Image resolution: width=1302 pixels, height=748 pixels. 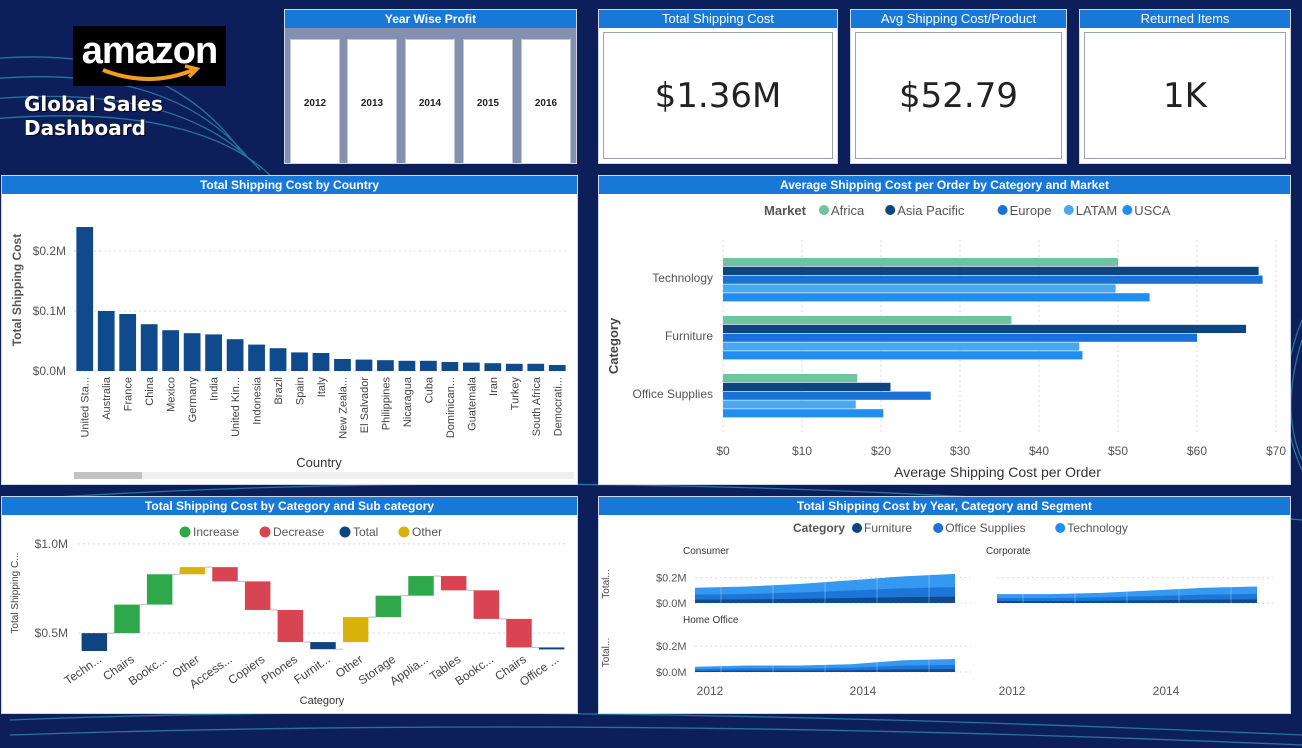 I want to click on panel-label: Consumer, so click(x=706, y=551).